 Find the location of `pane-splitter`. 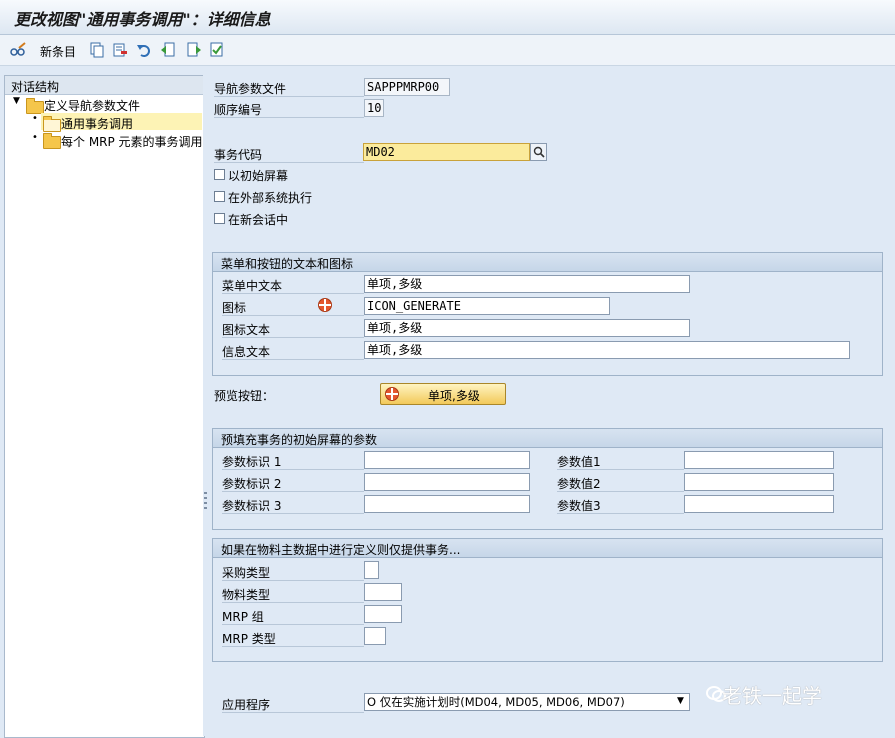

pane-splitter is located at coordinates (206, 405).